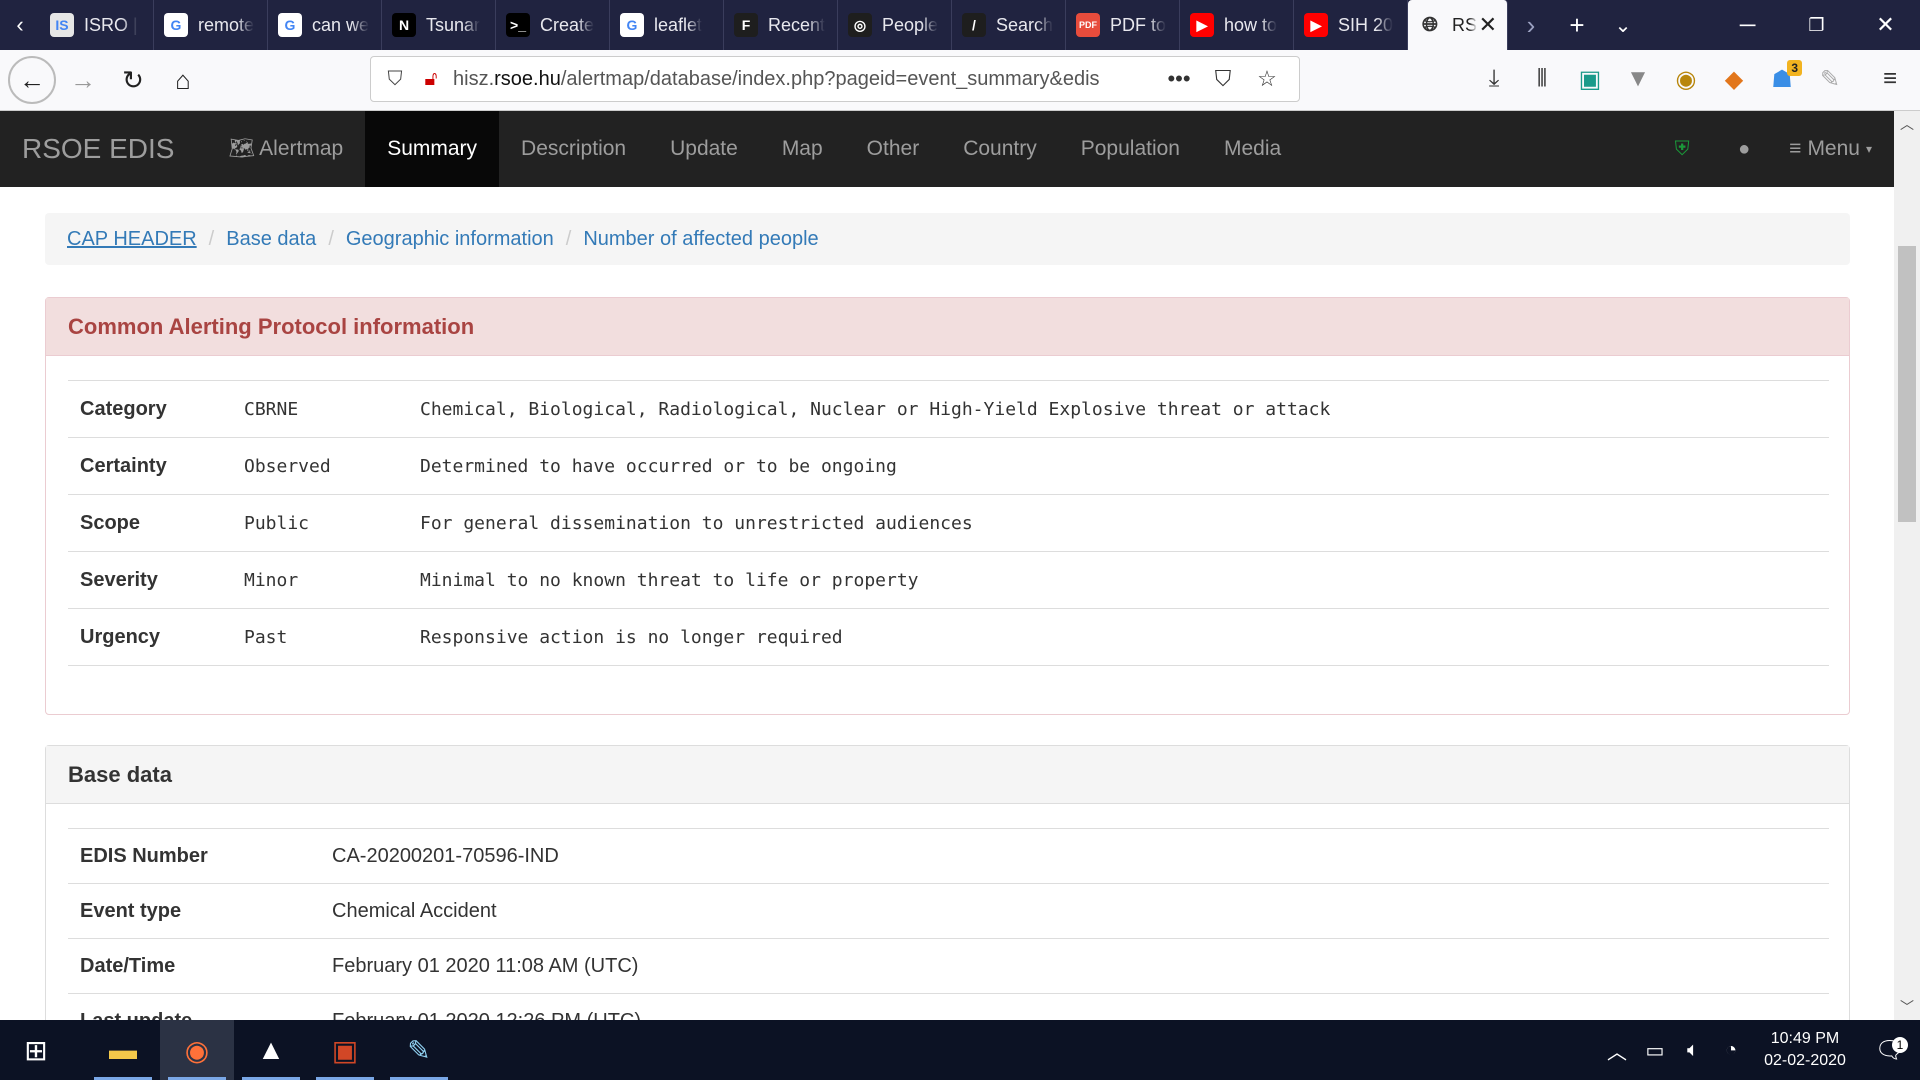  Describe the element at coordinates (1223, 79) in the screenshot. I see `pocket-icon: ⛉` at that location.